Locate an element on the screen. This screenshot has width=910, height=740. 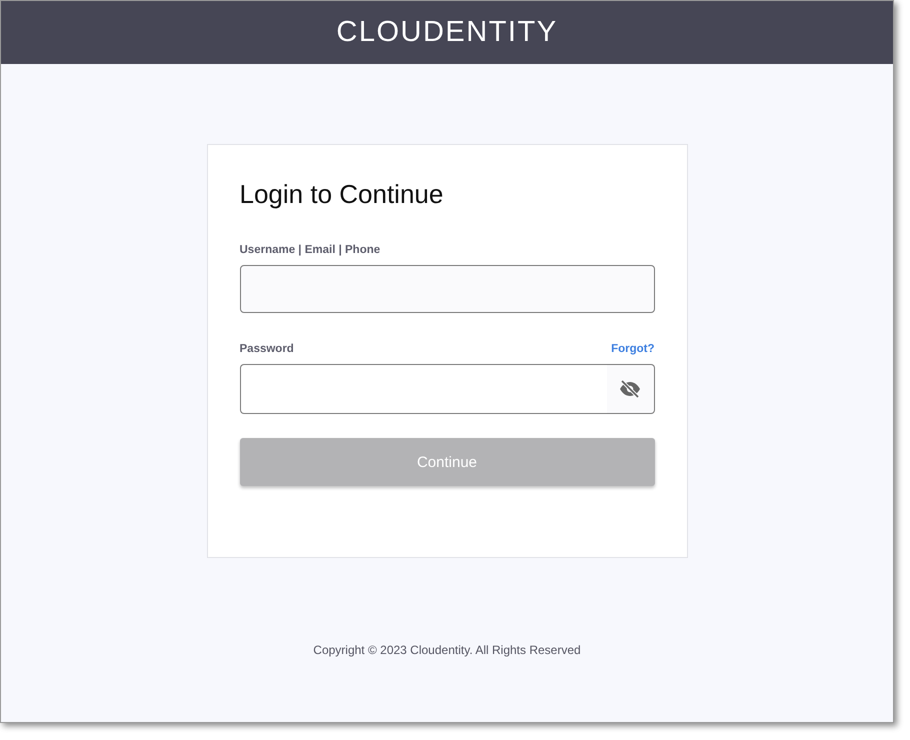
logo: CLOUDENTITY is located at coordinates (447, 32).